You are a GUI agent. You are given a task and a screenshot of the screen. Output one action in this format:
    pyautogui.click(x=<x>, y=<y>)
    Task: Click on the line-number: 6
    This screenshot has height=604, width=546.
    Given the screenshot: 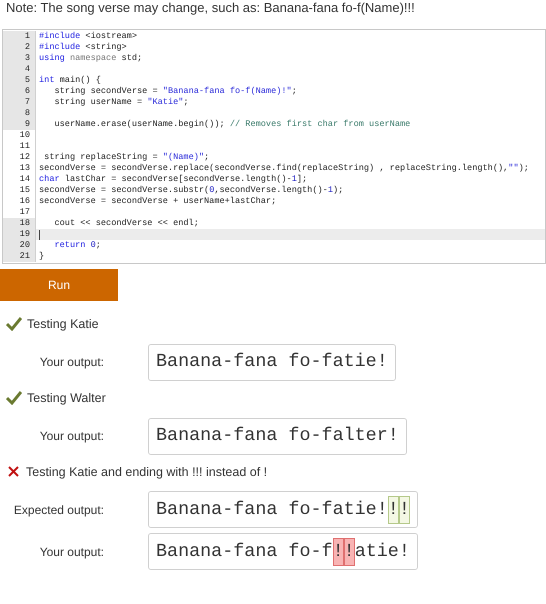 What is the action you would take?
    pyautogui.click(x=19, y=91)
    